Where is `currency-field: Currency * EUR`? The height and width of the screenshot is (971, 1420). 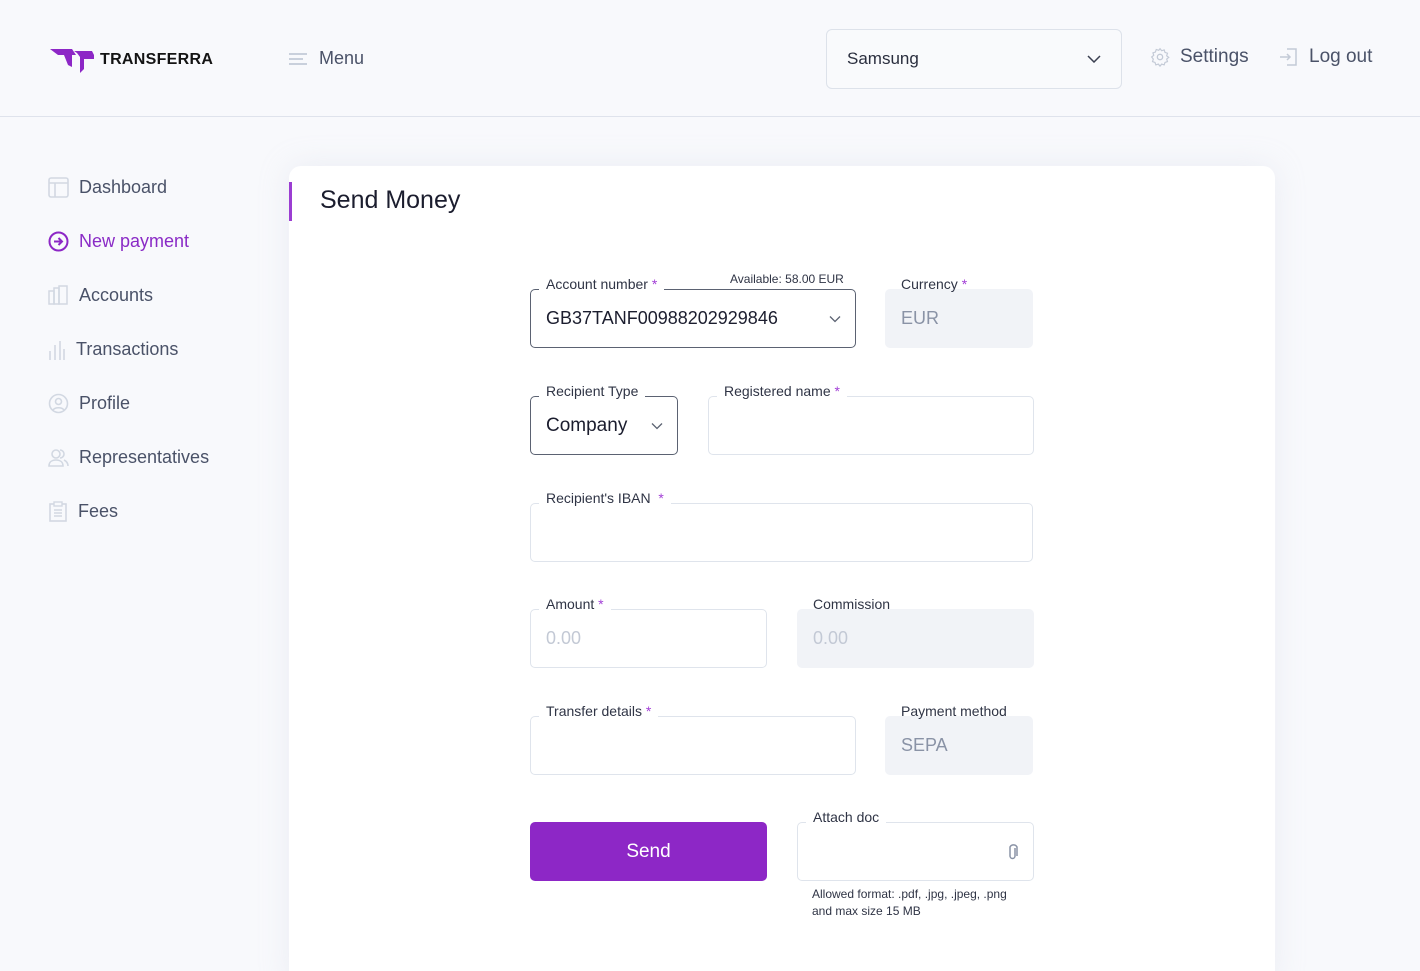
currency-field: Currency * EUR is located at coordinates (959, 312).